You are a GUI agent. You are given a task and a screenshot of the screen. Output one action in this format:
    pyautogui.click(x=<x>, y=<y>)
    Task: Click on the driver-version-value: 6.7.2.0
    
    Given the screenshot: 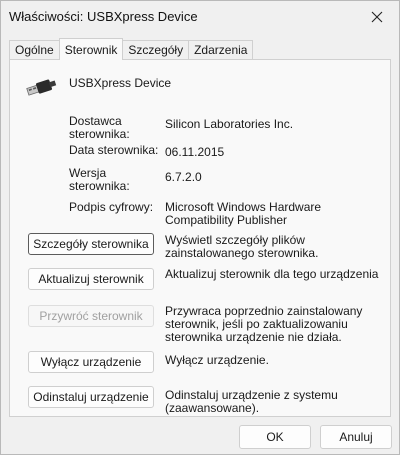 What is the action you would take?
    pyautogui.click(x=183, y=177)
    